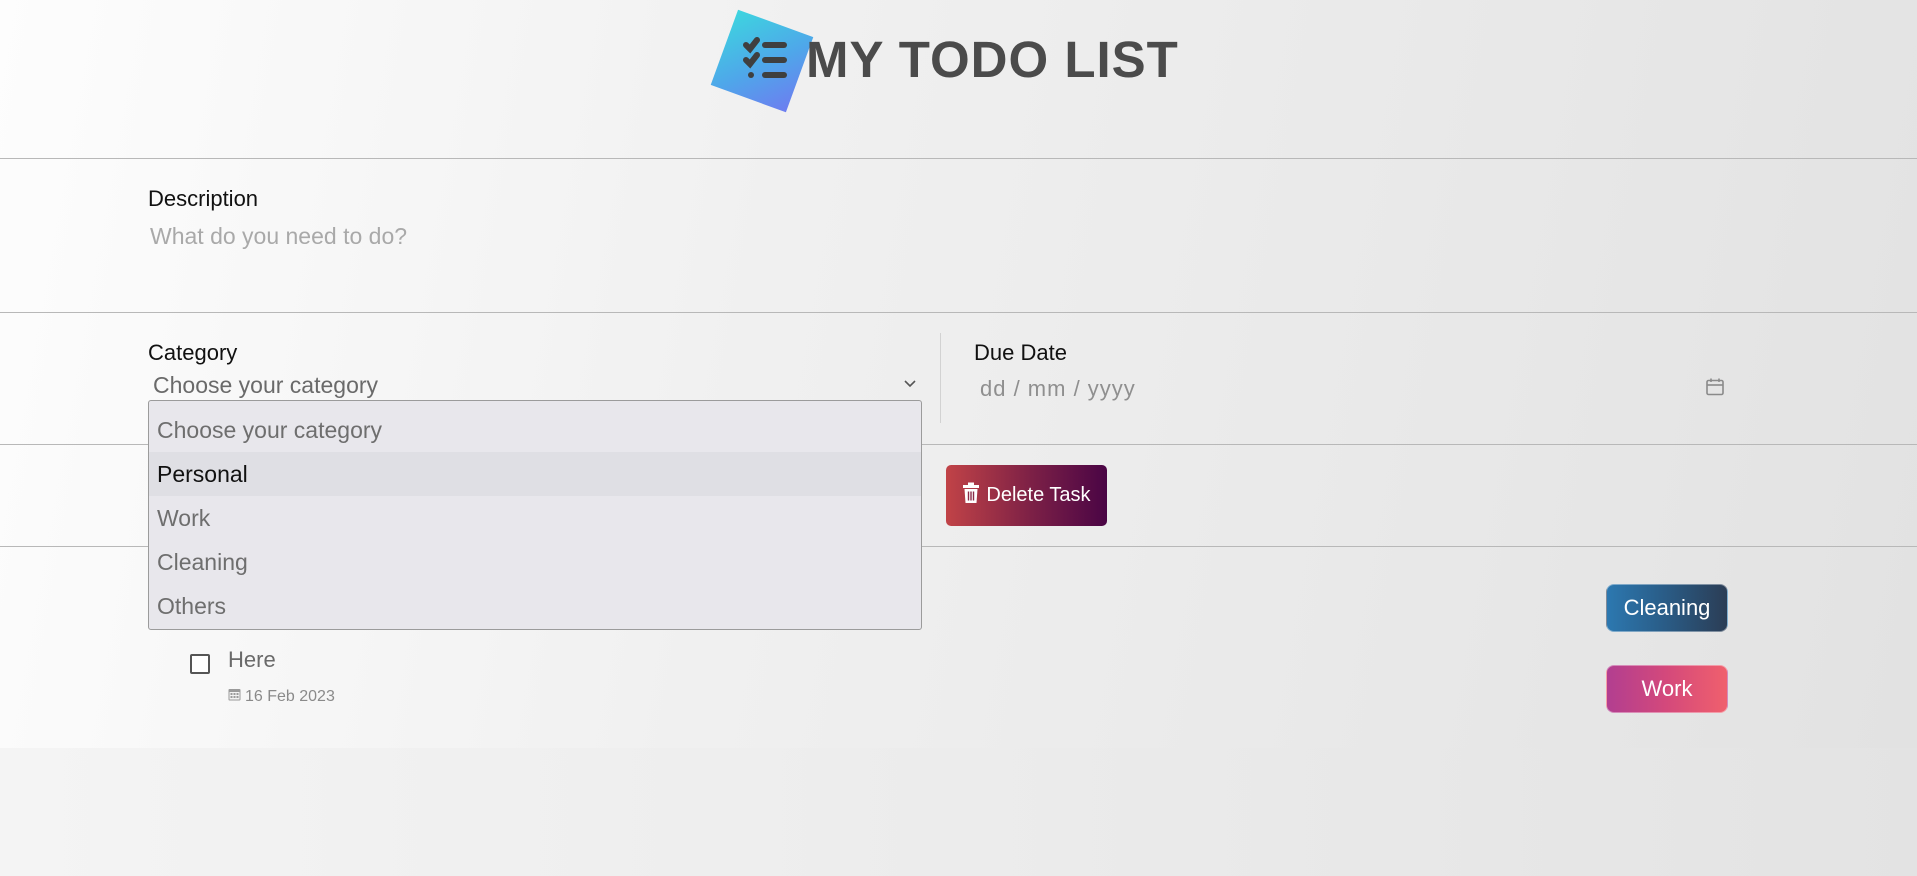 The height and width of the screenshot is (876, 1917). Describe the element at coordinates (535, 430) in the screenshot. I see `dropdown-option: Choose your category` at that location.